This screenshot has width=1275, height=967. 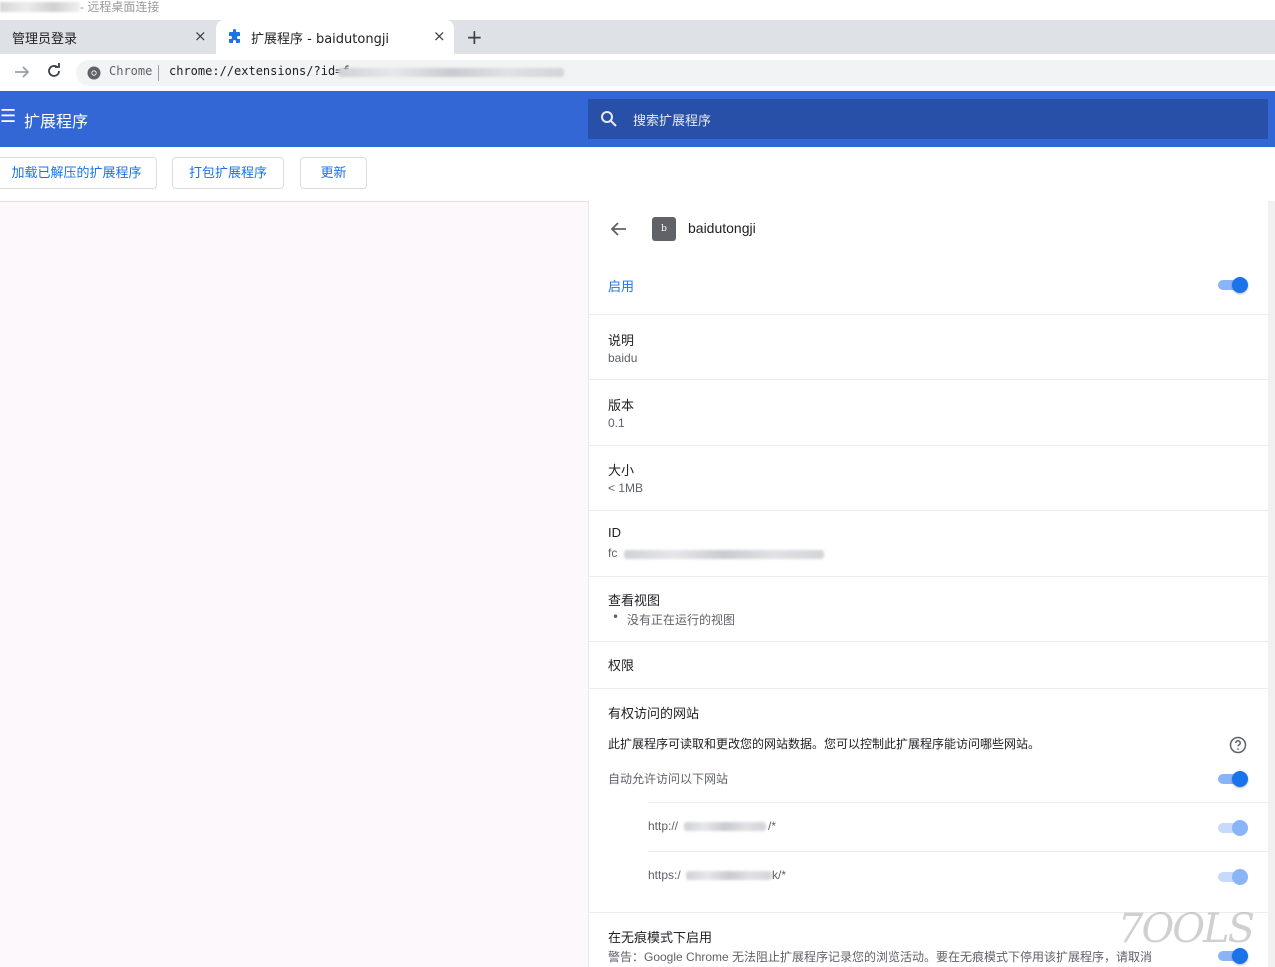 I want to click on site-name: Chrome, so click(x=131, y=71).